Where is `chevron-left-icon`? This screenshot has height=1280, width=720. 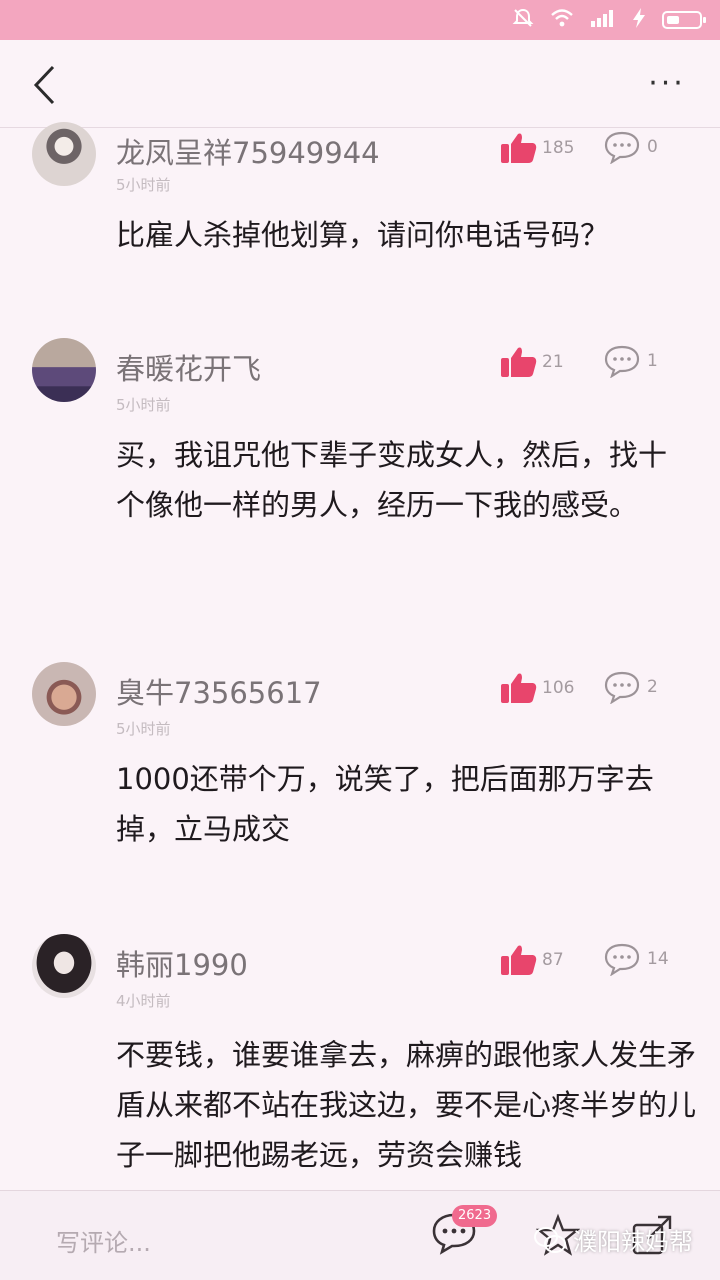
chevron-left-icon is located at coordinates (44, 85).